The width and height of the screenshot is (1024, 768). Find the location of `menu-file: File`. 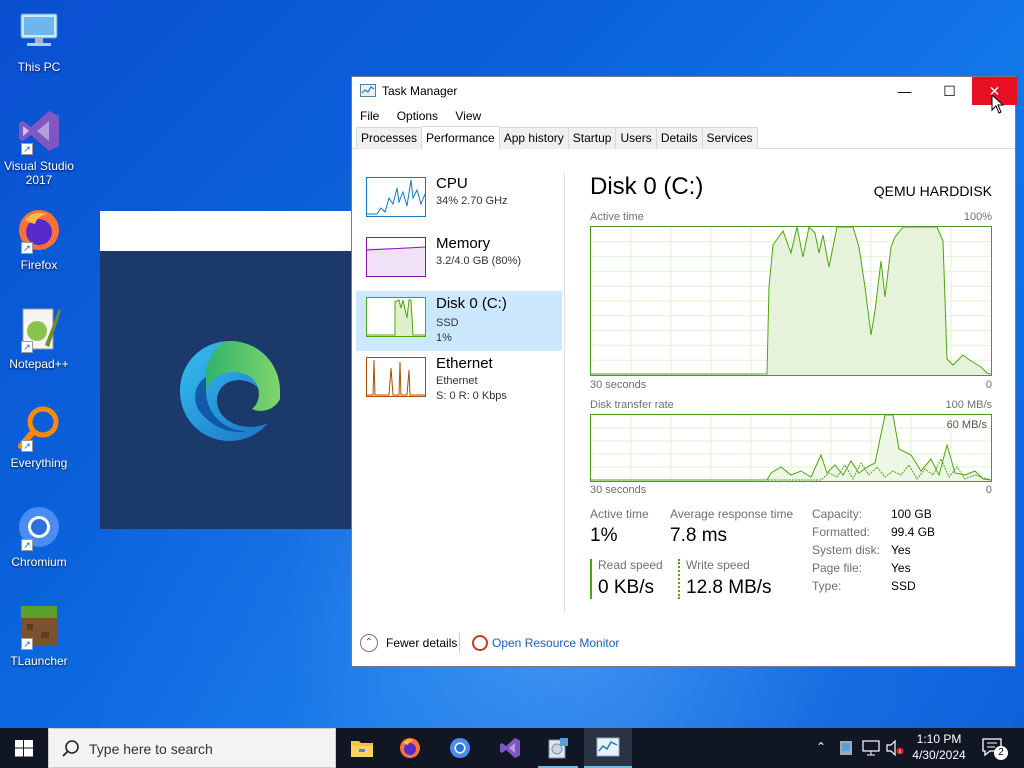

menu-file: File is located at coordinates (369, 116).